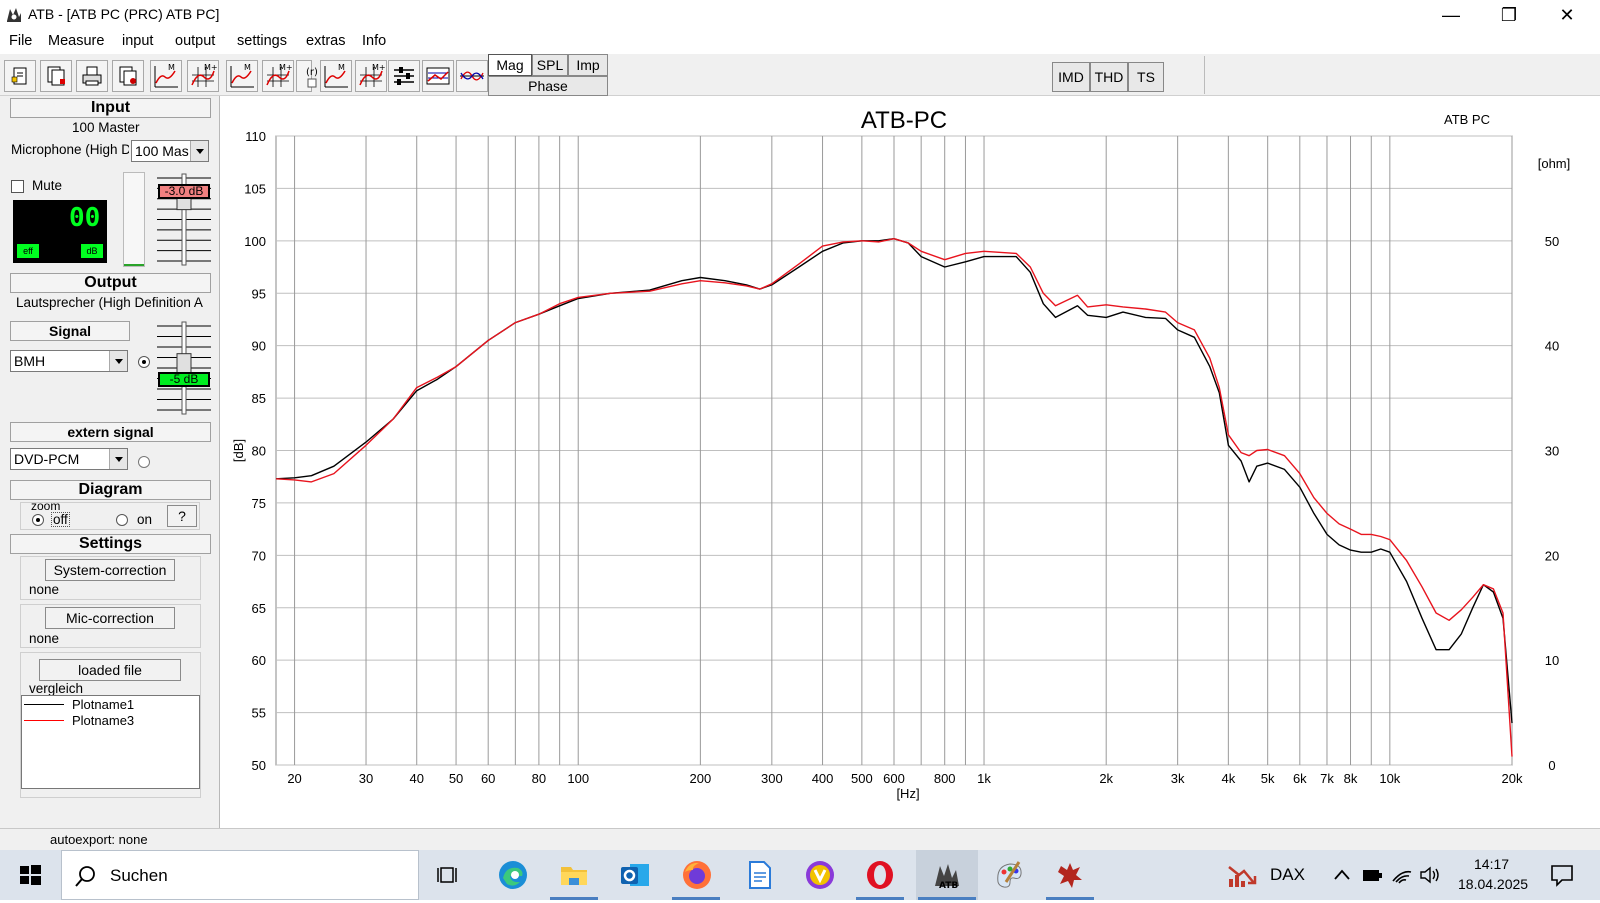 Image resolution: width=1600 pixels, height=903 pixels. Describe the element at coordinates (307, 76) in the screenshot. I see `r-icon: (r)` at that location.